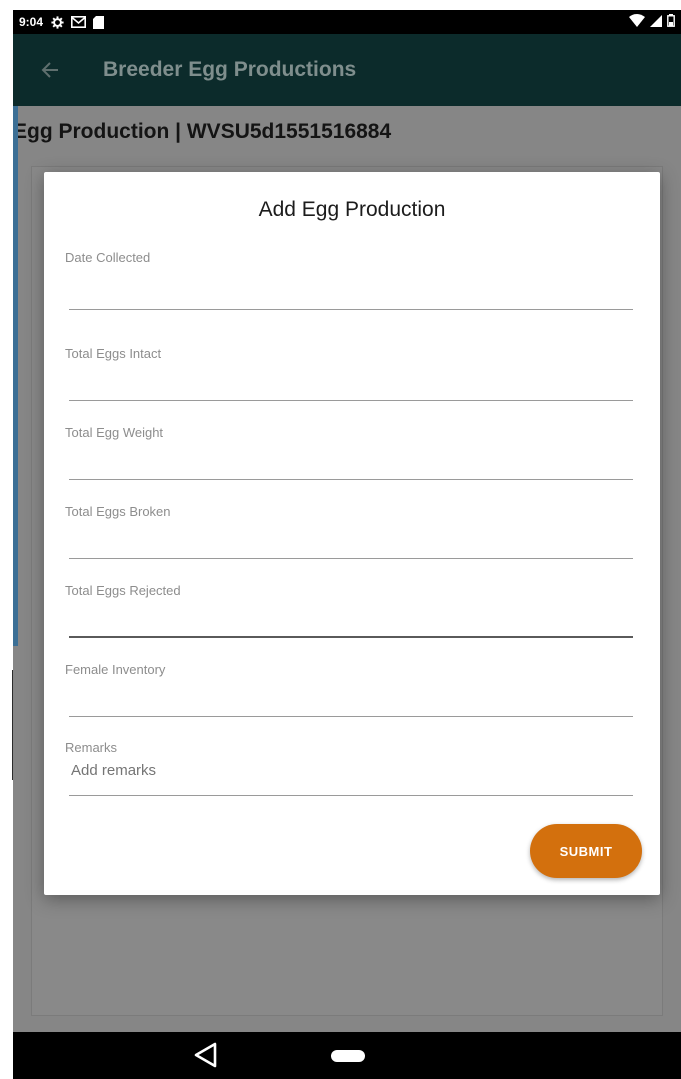 The width and height of the screenshot is (681, 1079). Describe the element at coordinates (31, 22) in the screenshot. I see `status-time: 9:04` at that location.